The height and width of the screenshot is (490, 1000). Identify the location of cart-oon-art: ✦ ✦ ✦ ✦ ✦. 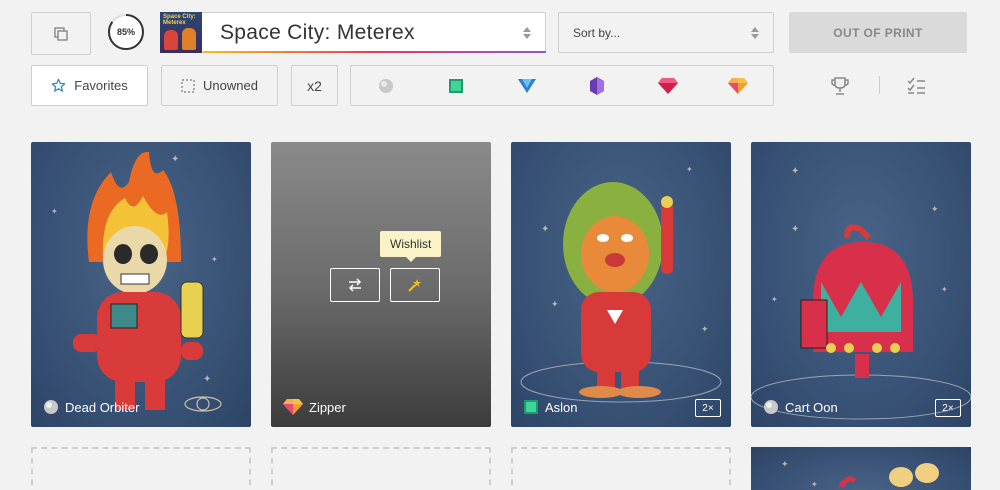
(861, 293).